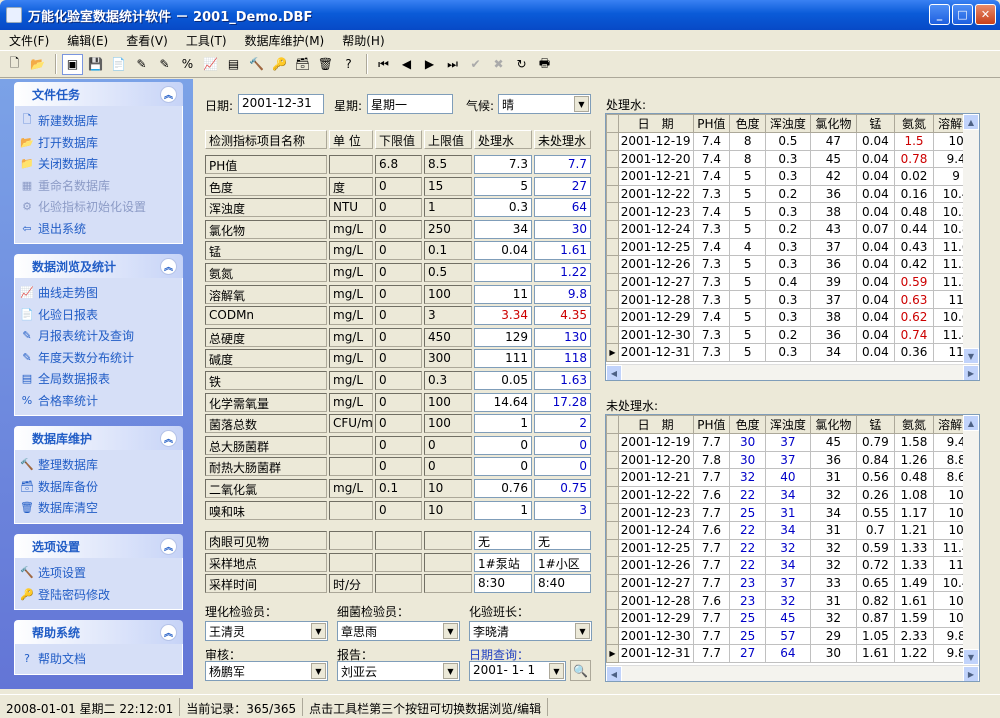 The height and width of the screenshot is (718, 1000). What do you see at coordinates (971, 423) in the screenshot?
I see `arrow-up-icon: ▲` at bounding box center [971, 423].